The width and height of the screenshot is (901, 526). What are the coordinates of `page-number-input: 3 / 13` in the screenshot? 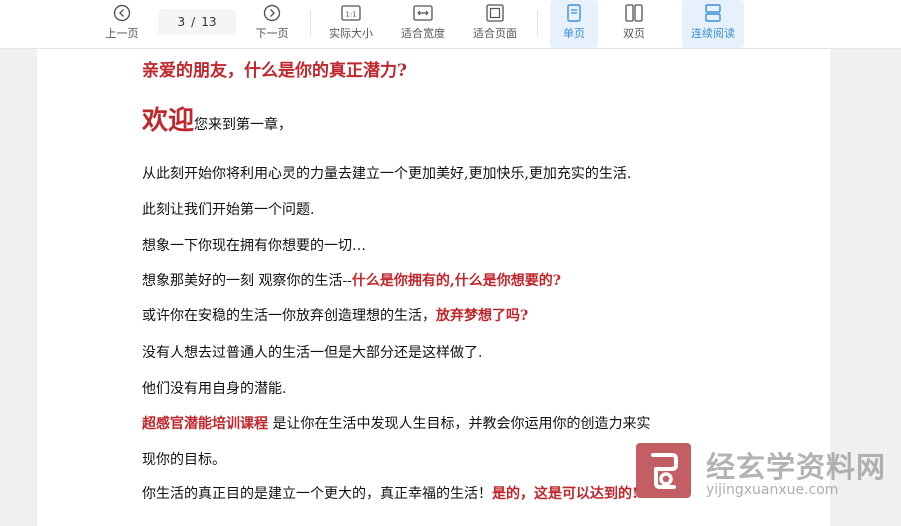 It's located at (197, 22).